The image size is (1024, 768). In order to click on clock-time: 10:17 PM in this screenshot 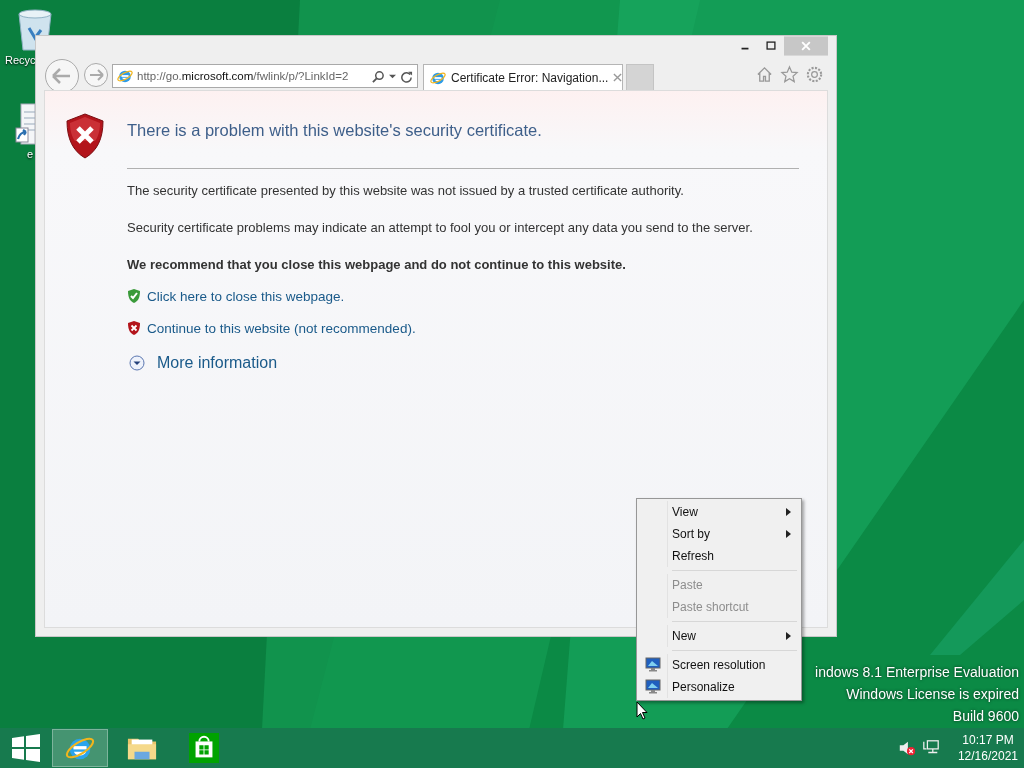, I will do `click(988, 740)`.